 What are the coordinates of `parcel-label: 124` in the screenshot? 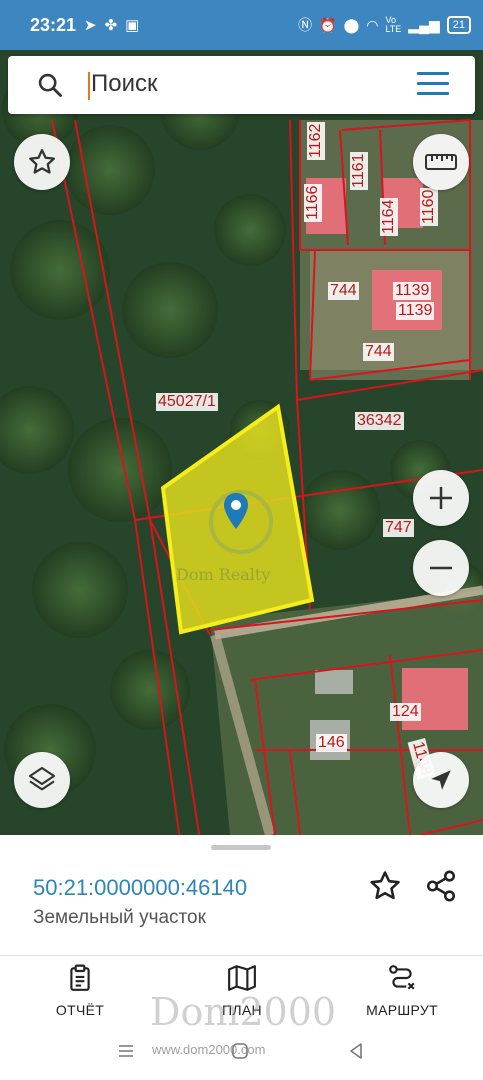 It's located at (405, 712).